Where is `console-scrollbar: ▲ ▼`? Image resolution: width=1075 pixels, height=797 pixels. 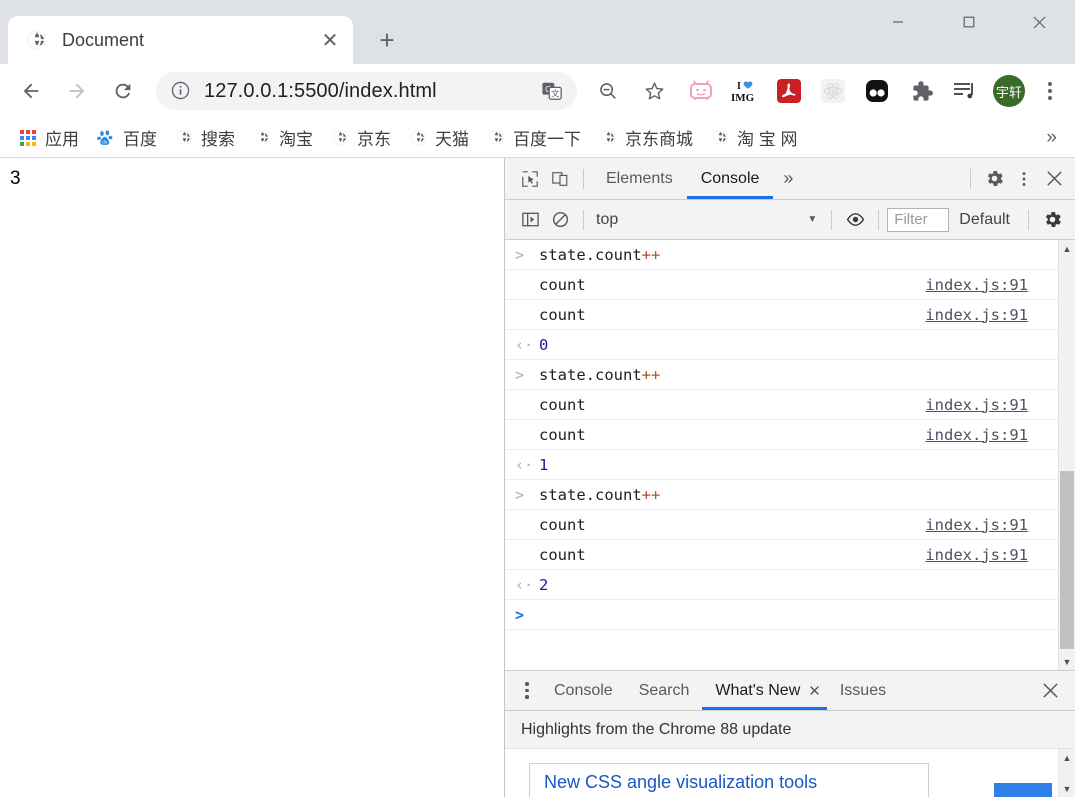
console-scrollbar: ▲ ▼ is located at coordinates (1066, 455).